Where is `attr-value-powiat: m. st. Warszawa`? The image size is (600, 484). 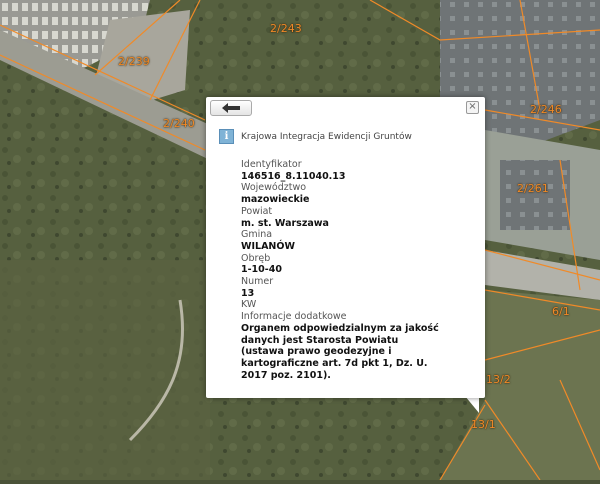 attr-value-powiat: m. st. Warszawa is located at coordinates (285, 223).